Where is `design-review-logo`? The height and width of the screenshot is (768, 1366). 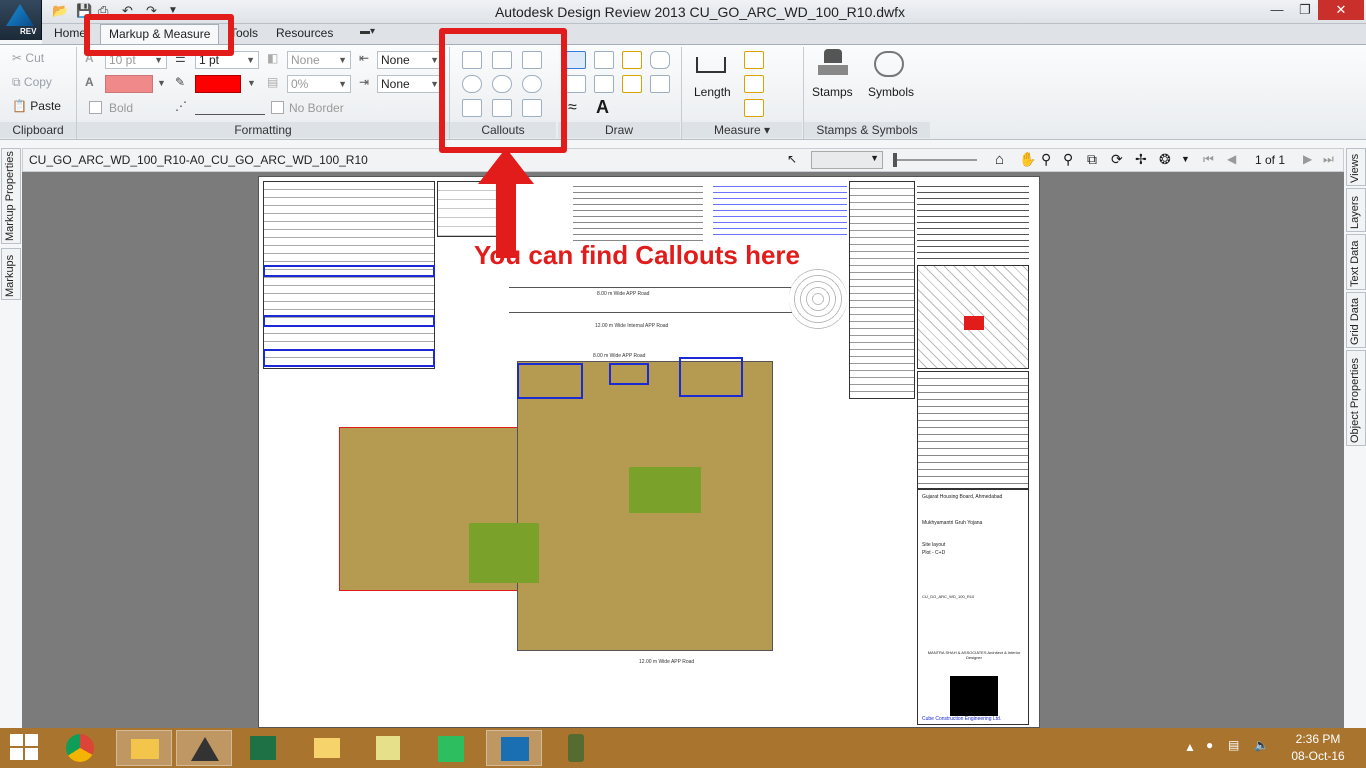 design-review-logo is located at coordinates (515, 749).